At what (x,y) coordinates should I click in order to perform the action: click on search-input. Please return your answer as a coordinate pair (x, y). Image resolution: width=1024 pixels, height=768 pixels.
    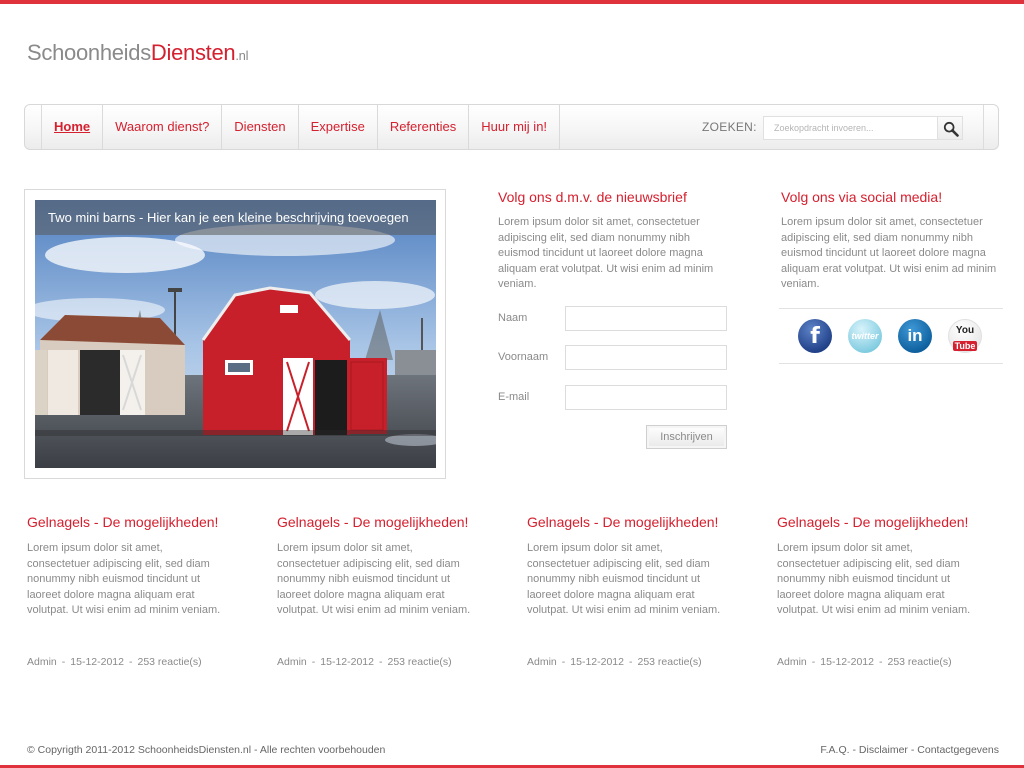
    Looking at the image, I should click on (850, 128).